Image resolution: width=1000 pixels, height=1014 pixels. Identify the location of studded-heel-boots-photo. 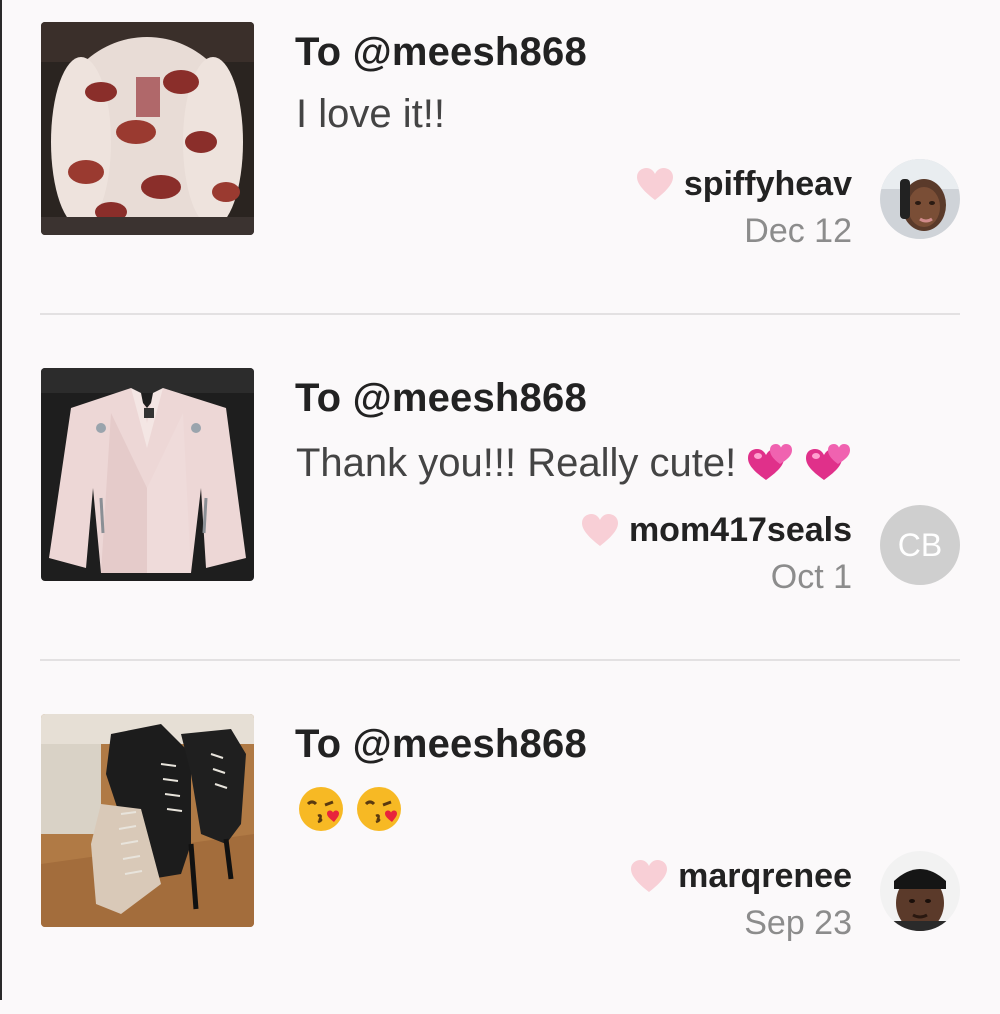
(147, 820).